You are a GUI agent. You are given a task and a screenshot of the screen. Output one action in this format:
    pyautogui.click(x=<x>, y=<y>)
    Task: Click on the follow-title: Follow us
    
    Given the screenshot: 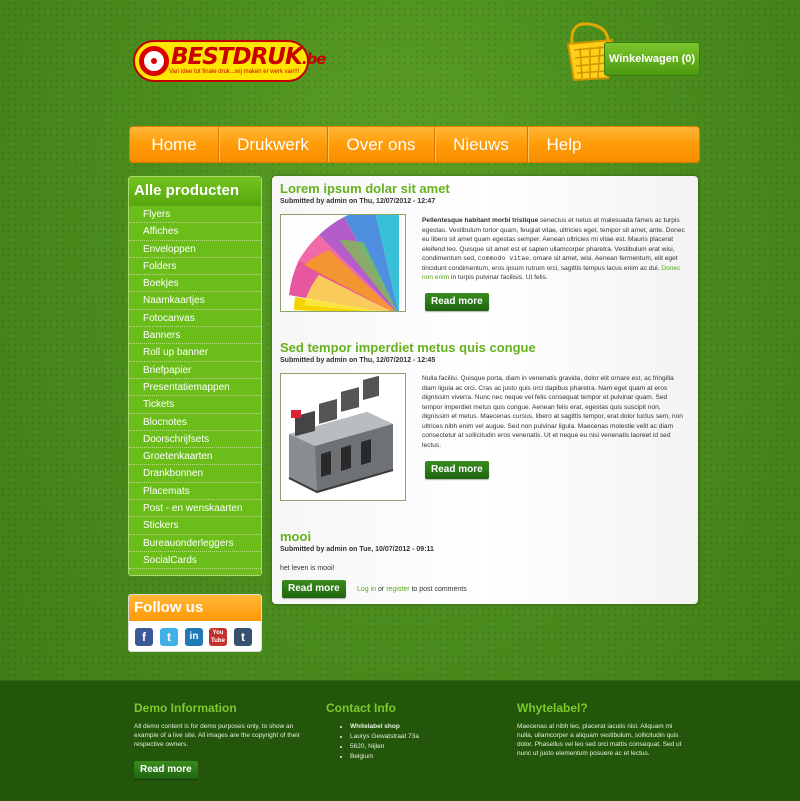 What is the action you would take?
    pyautogui.click(x=195, y=608)
    